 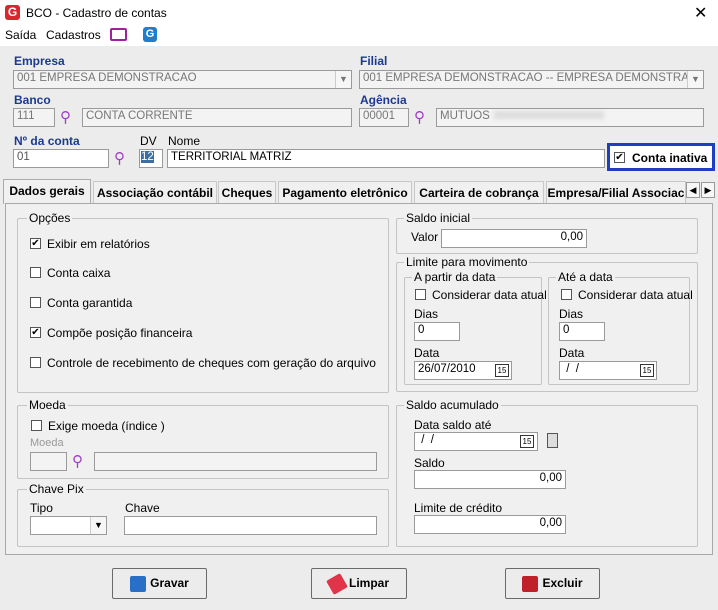 I want to click on conta-field: 01, so click(x=61, y=158).